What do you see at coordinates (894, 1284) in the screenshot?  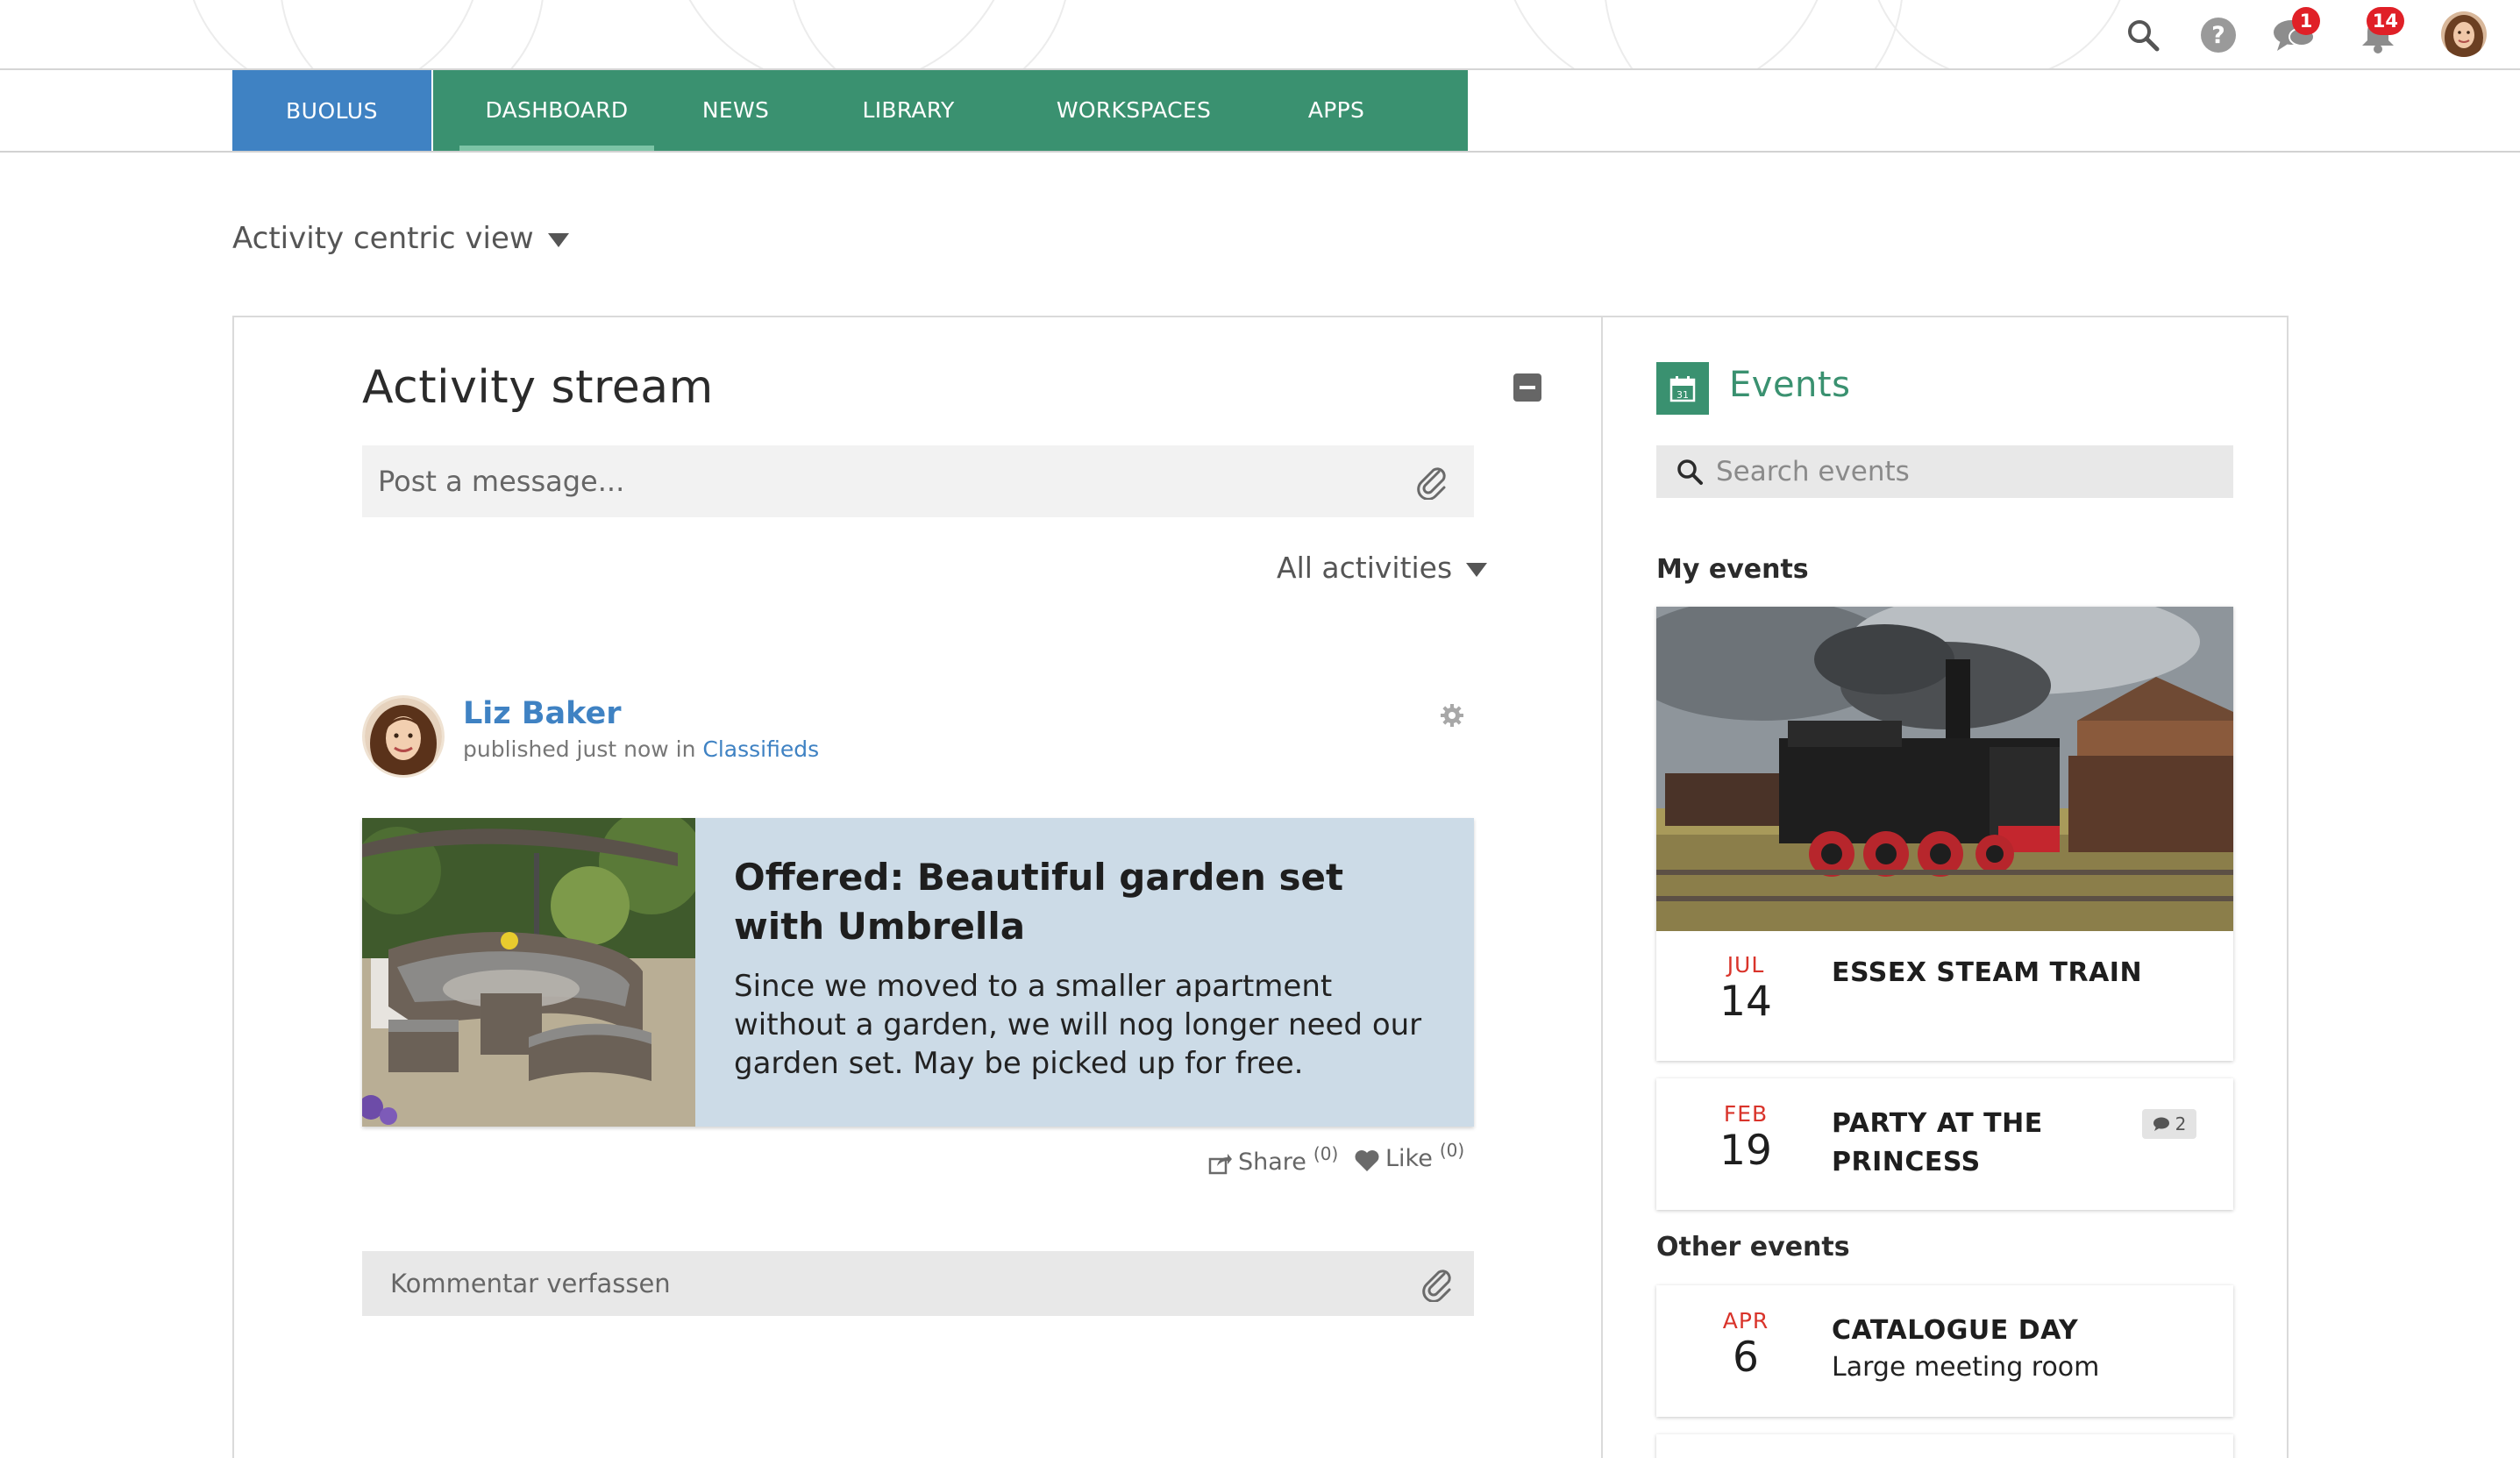 I see `comment-input` at bounding box center [894, 1284].